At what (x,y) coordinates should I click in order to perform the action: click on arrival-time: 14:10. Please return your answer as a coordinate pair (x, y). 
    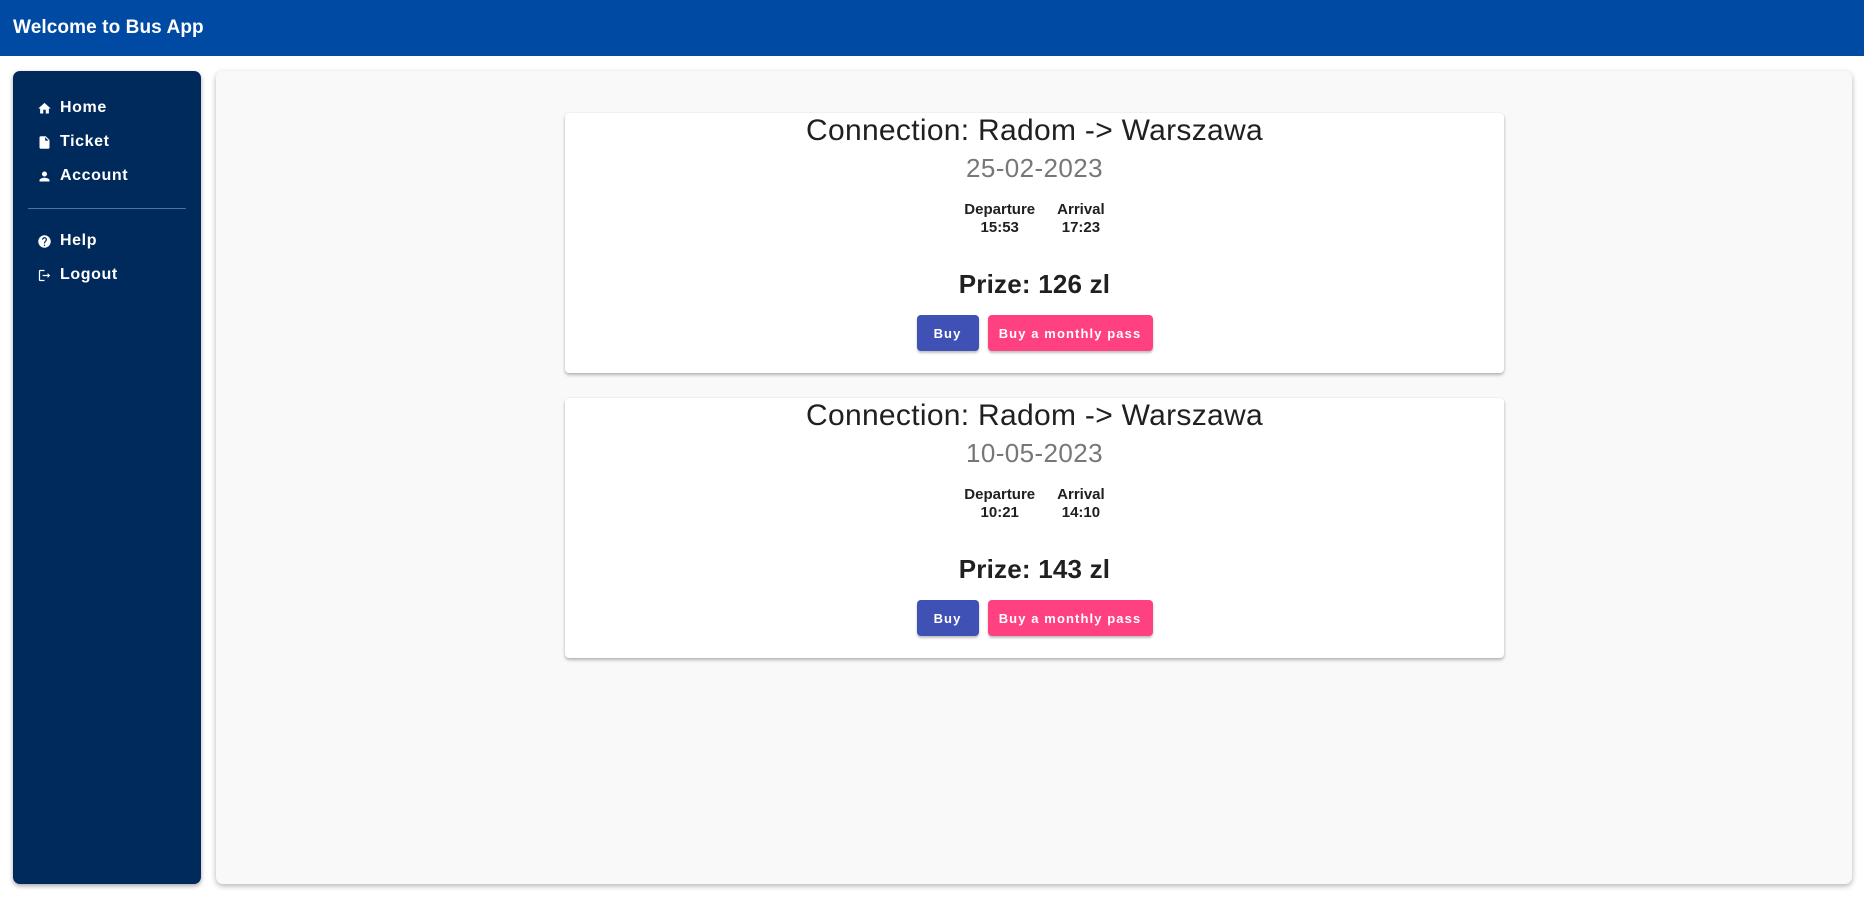
    Looking at the image, I should click on (1081, 512).